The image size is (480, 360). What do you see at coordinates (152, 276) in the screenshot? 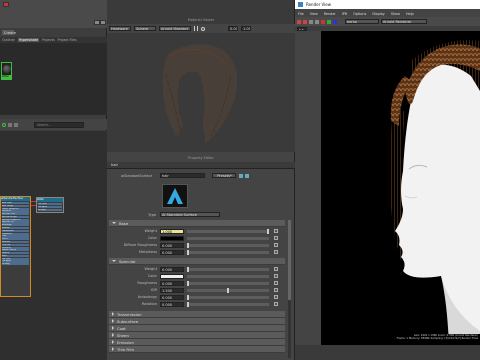
I see `attr-label: Color` at bounding box center [152, 276].